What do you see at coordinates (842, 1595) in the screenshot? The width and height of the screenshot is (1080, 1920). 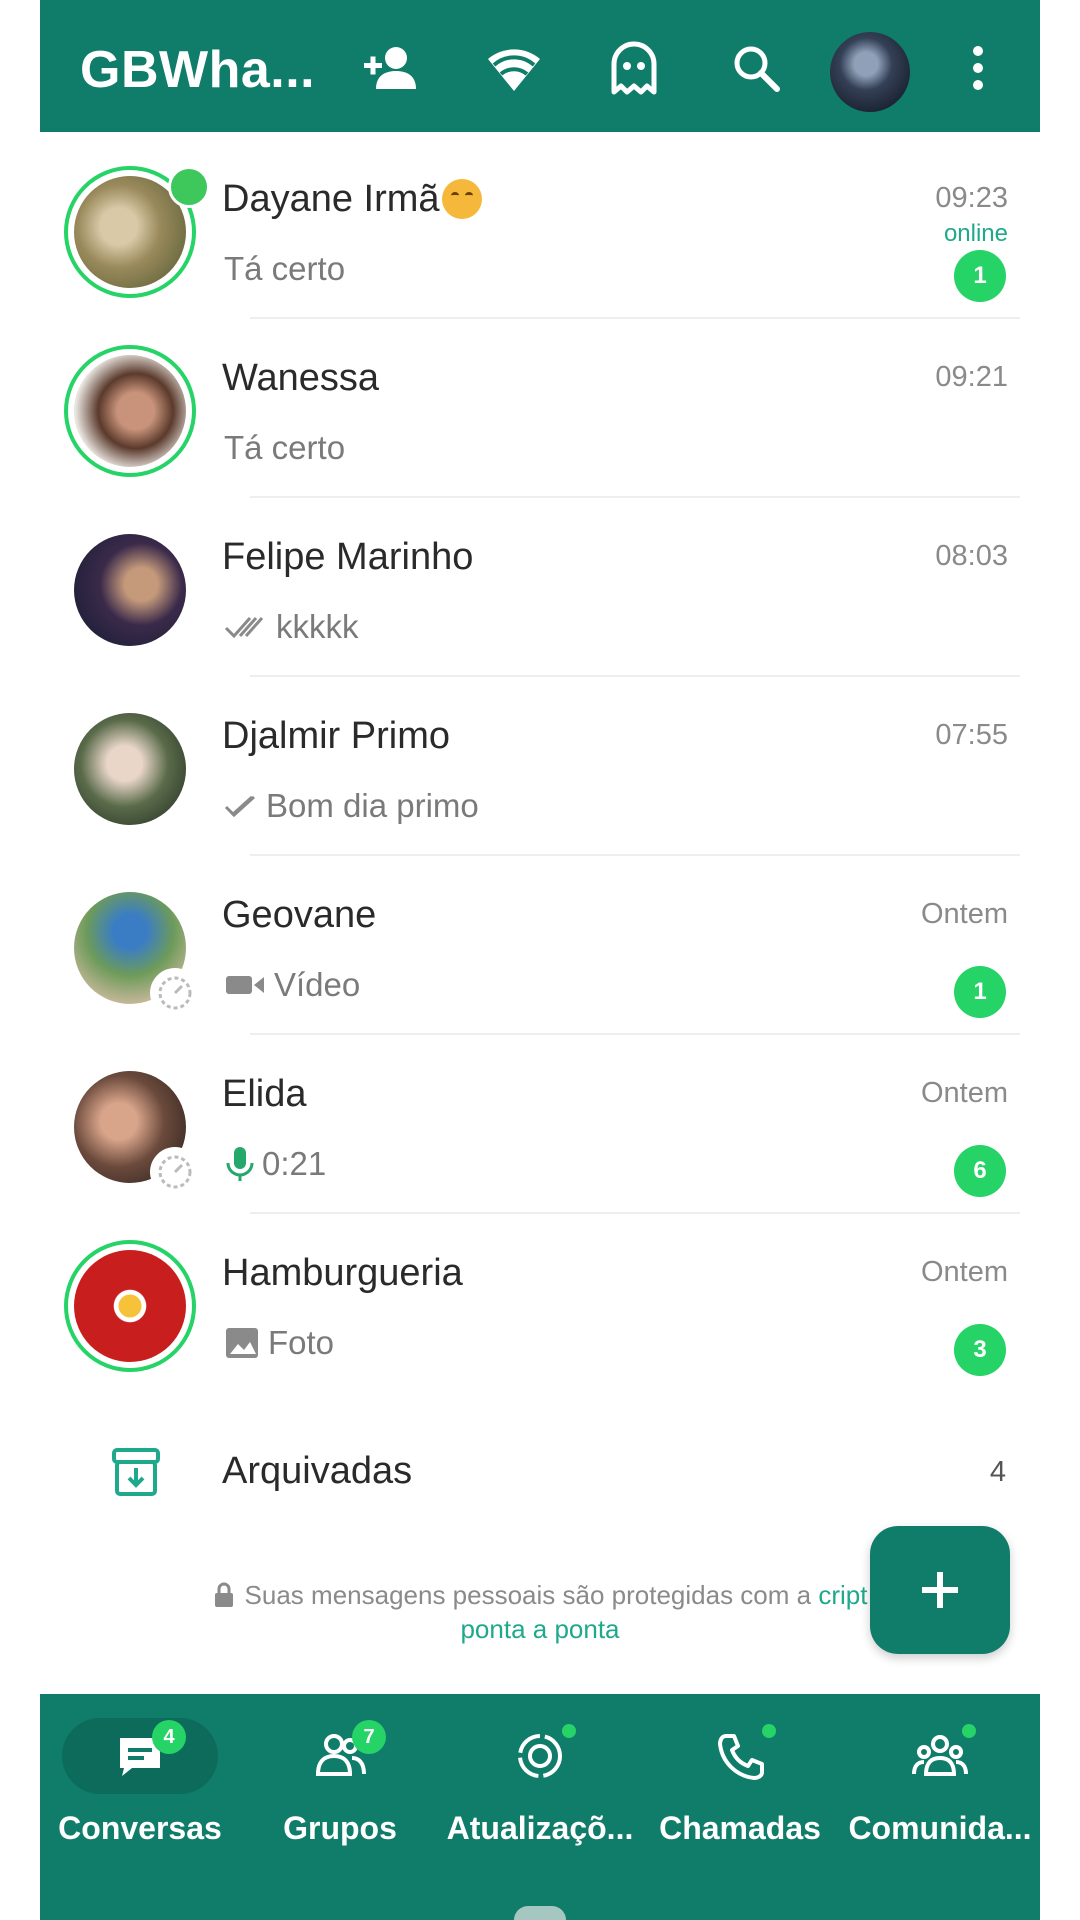 I see `encryption-link: cript` at bounding box center [842, 1595].